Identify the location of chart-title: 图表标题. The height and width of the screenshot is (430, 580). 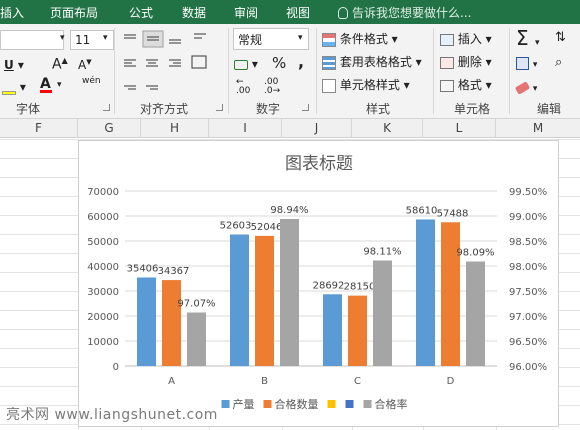
(319, 164).